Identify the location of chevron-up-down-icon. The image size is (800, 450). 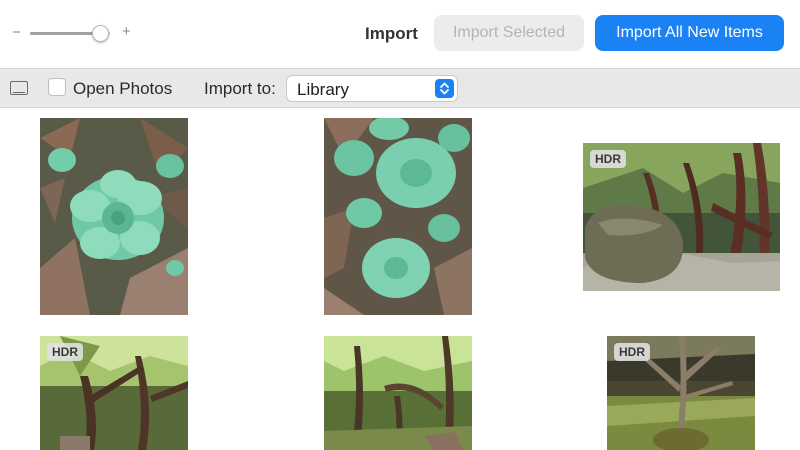
(444, 88).